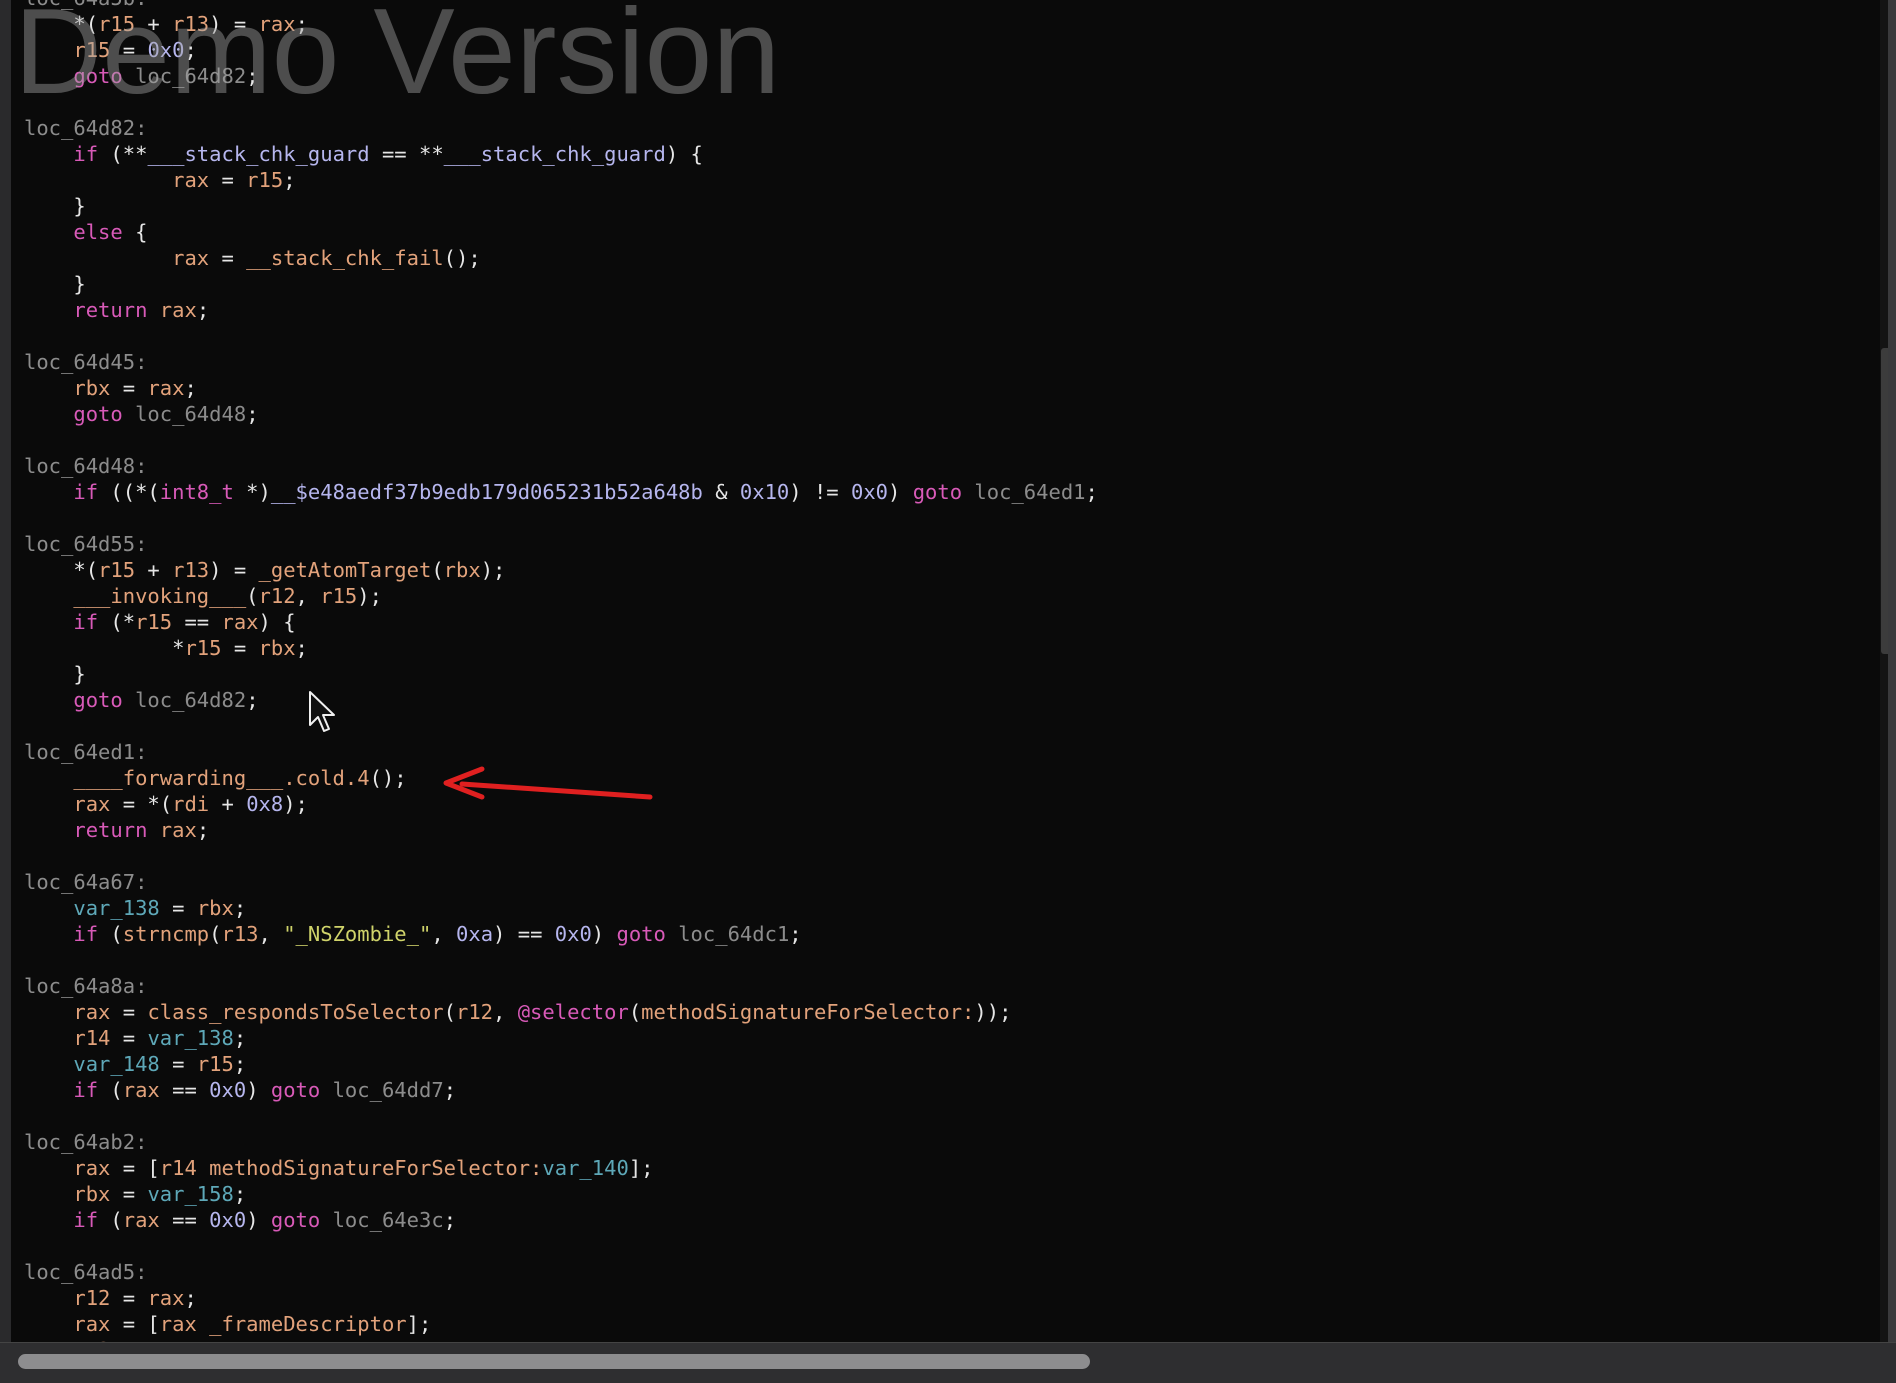 This screenshot has height=1383, width=1896. Describe the element at coordinates (196, 492) in the screenshot. I see `code-token: int8_t` at that location.